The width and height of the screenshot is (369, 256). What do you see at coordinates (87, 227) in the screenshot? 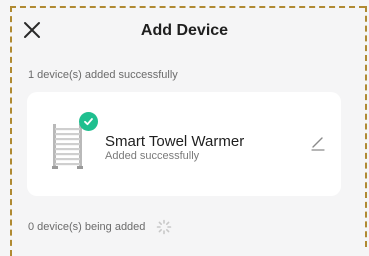
I see `pending-count-label: 0 device(s) being added` at bounding box center [87, 227].